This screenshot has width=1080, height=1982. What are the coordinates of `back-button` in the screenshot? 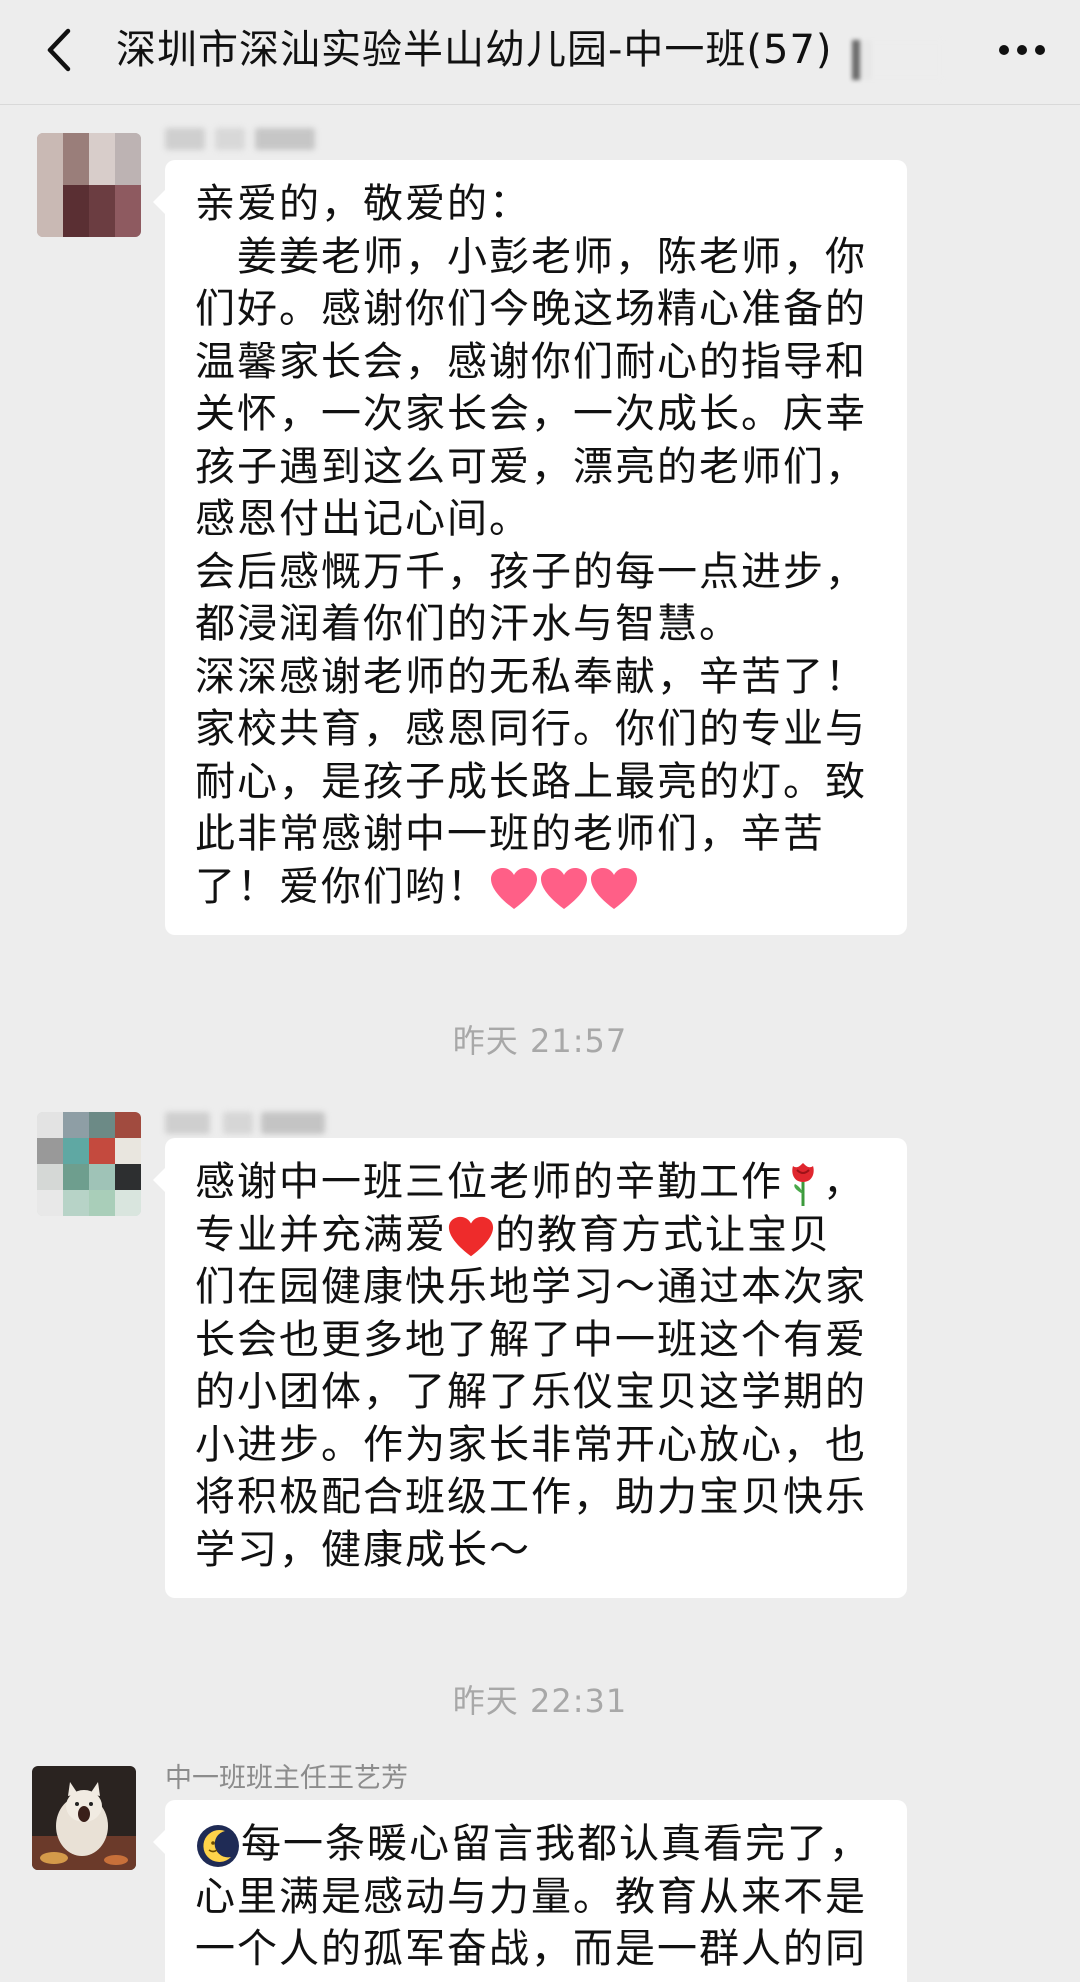 It's located at (58, 50).